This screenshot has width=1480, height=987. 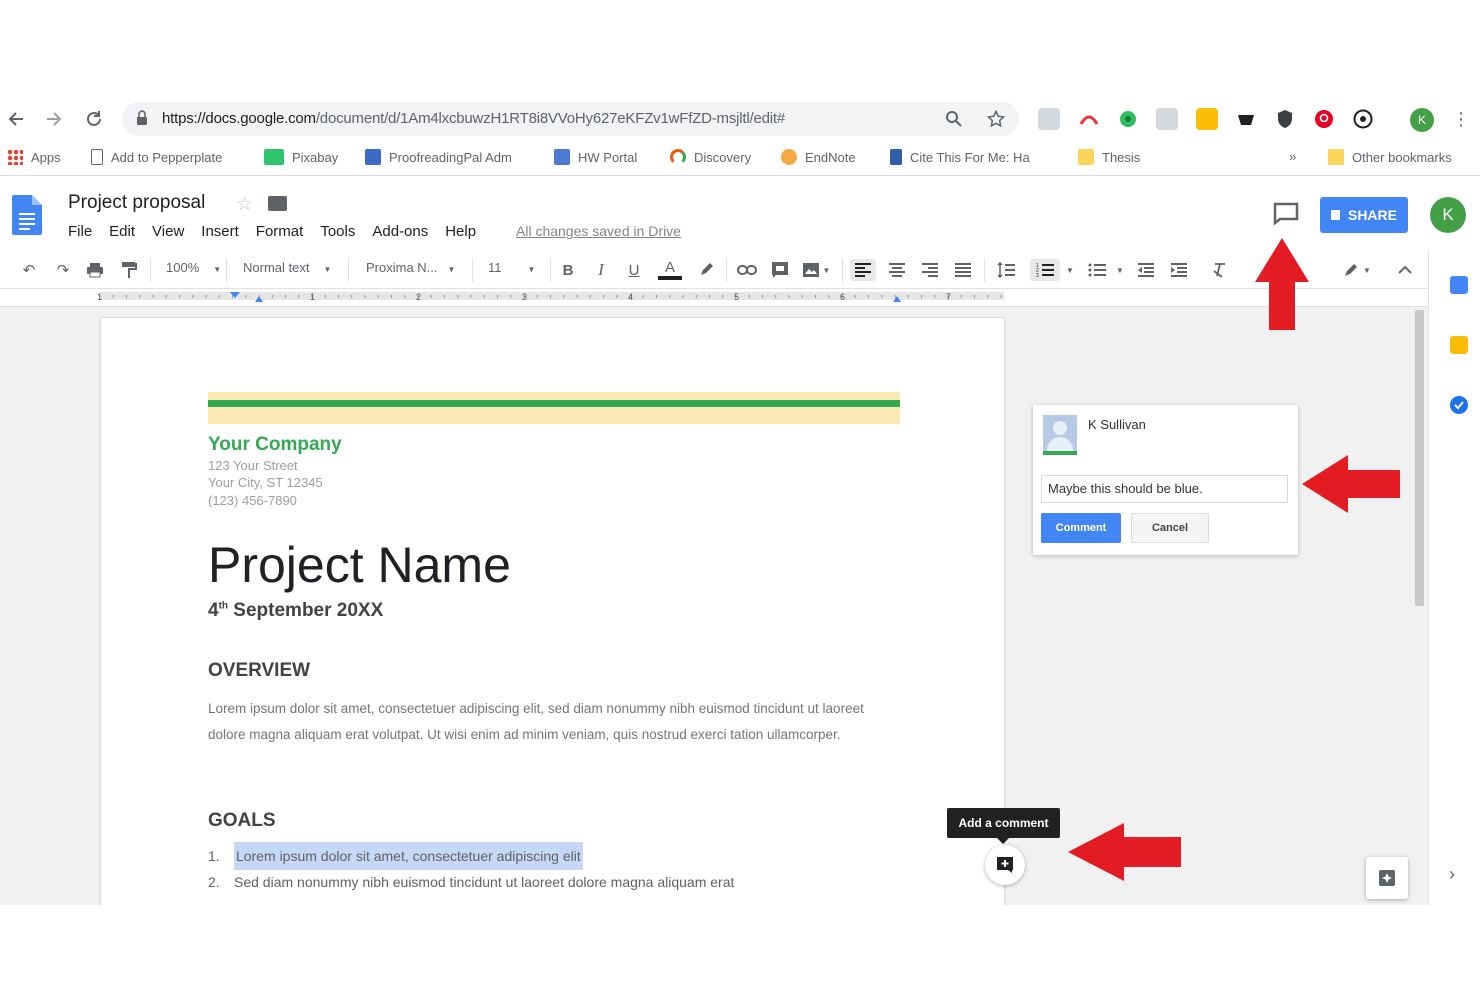 What do you see at coordinates (95, 270) in the screenshot?
I see `print-icon` at bounding box center [95, 270].